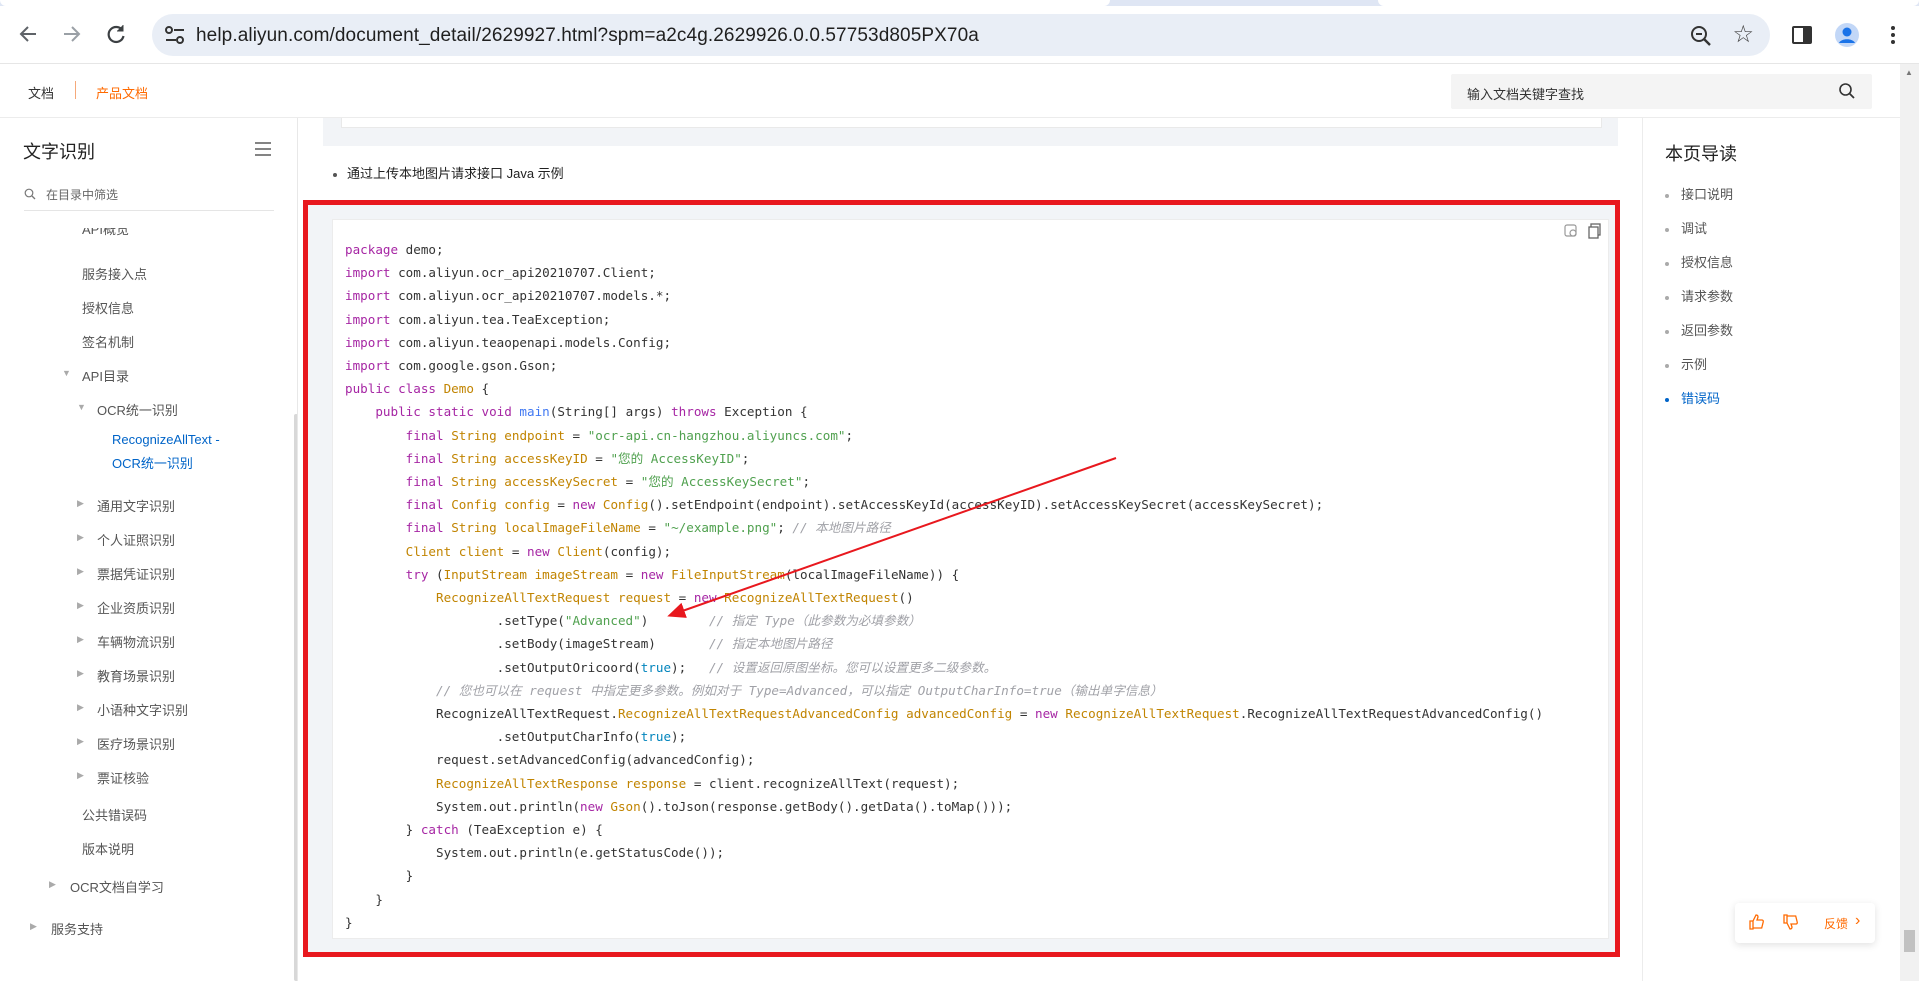 This screenshot has width=1919, height=981. Describe the element at coordinates (1756, 922) in the screenshot. I see `thumbs-up-icon` at that location.